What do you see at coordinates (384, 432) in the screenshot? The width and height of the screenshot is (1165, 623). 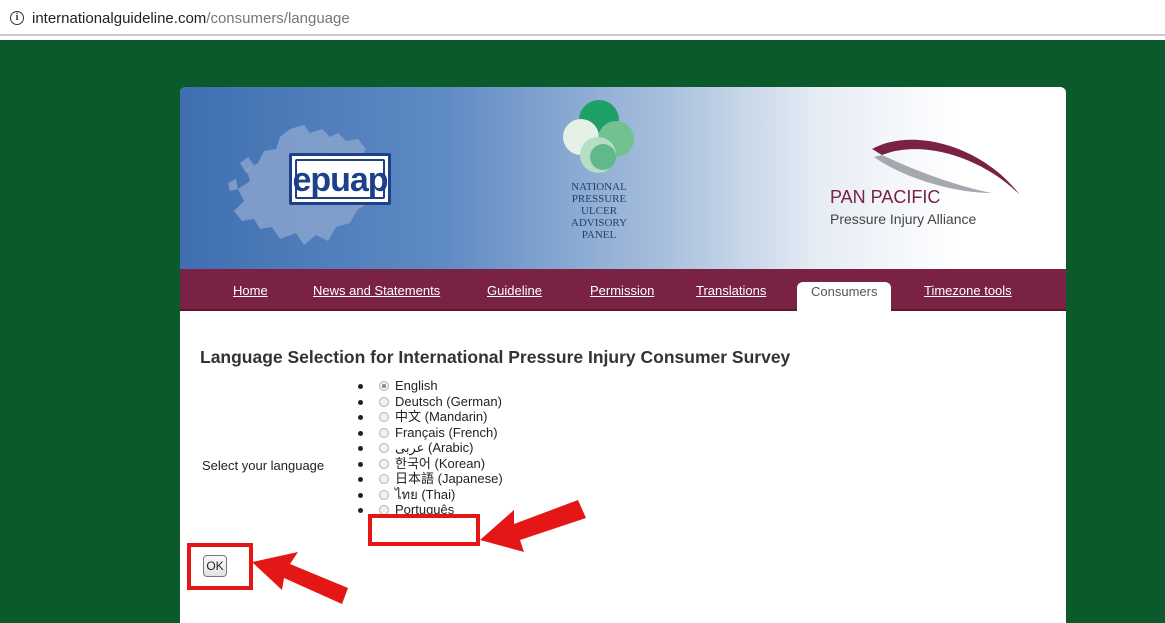 I see `french-radio` at bounding box center [384, 432].